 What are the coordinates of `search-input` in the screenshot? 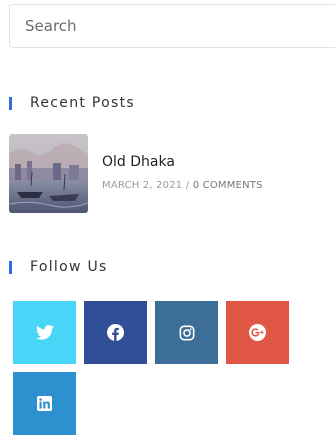 It's located at (172, 26).